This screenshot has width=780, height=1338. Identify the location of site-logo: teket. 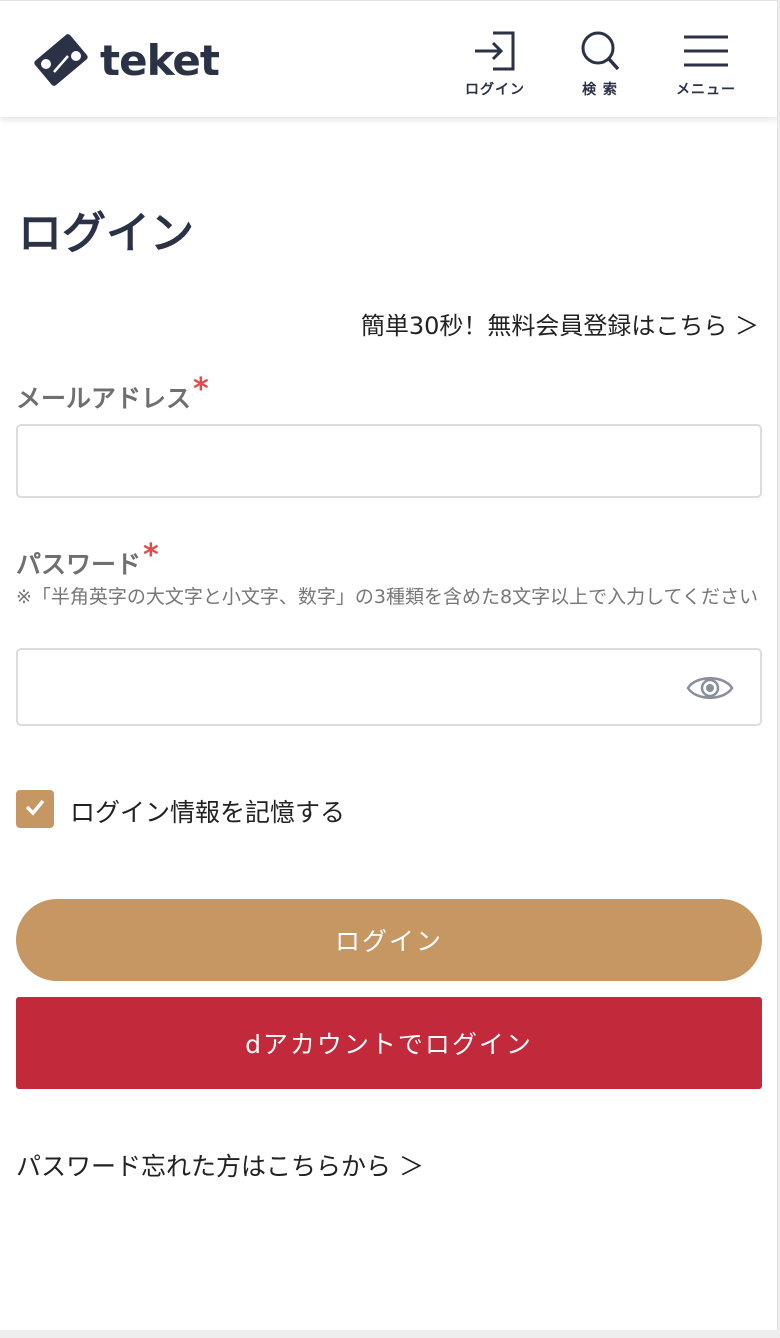
(125, 60).